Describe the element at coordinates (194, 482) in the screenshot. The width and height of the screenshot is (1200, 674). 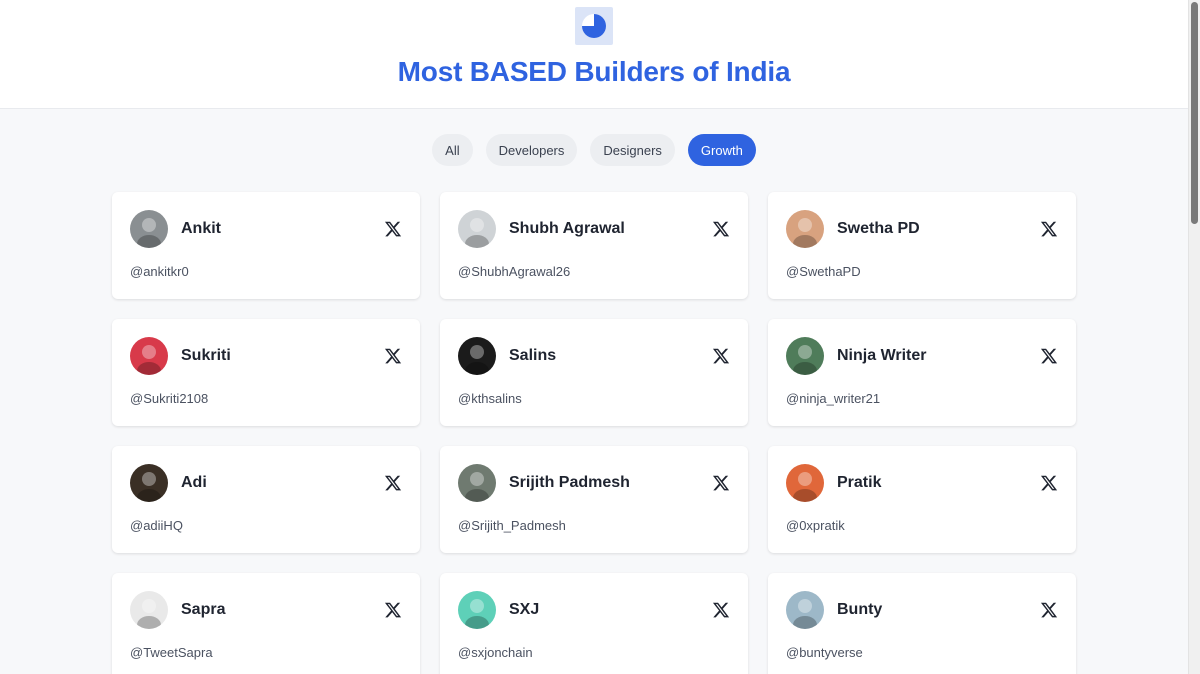
I see `builder-name: Adi` at that location.